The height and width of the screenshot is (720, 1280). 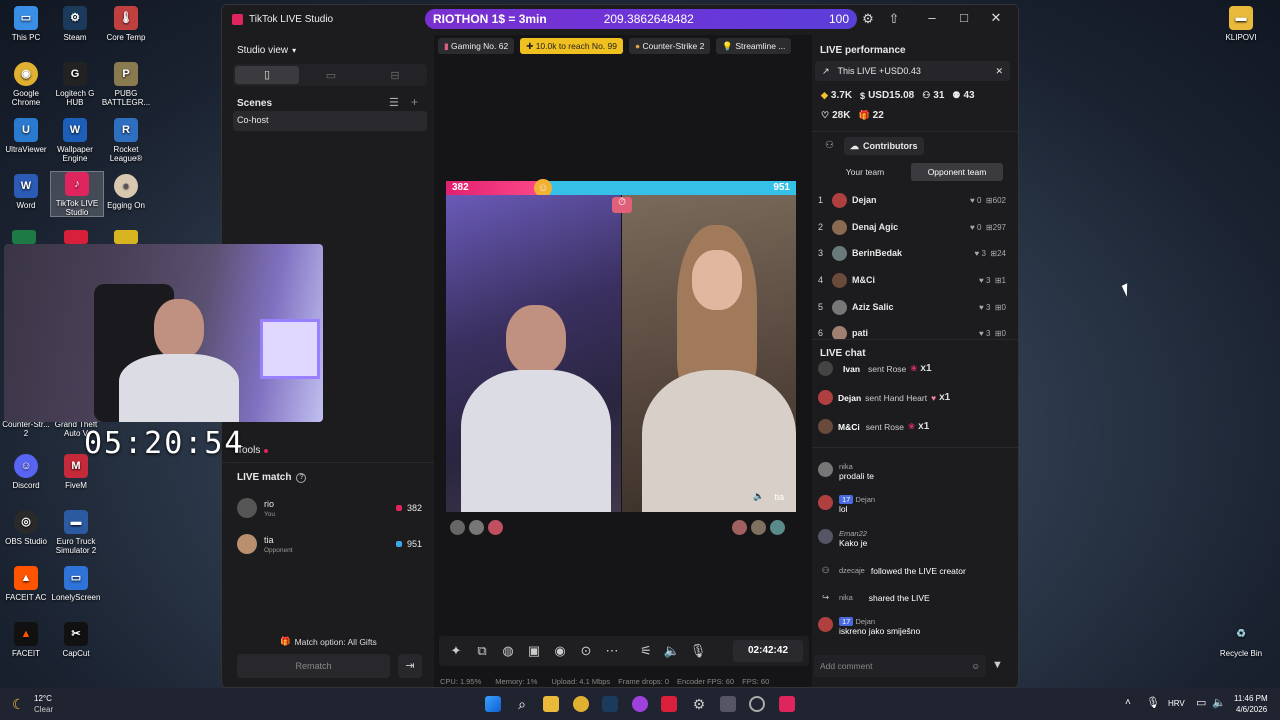 What do you see at coordinates (26, 136) in the screenshot?
I see `desktop-icon-ultraviewer: U UltraViewer` at bounding box center [26, 136].